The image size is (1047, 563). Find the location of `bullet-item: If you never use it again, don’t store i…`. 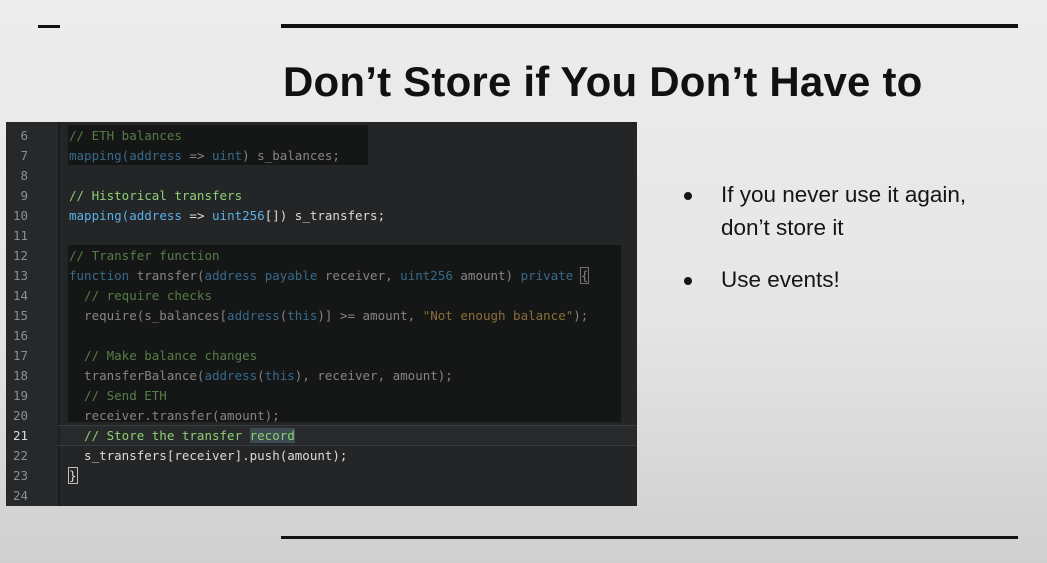

bullet-item: If you never use it again, don’t store i… is located at coordinates (846, 211).